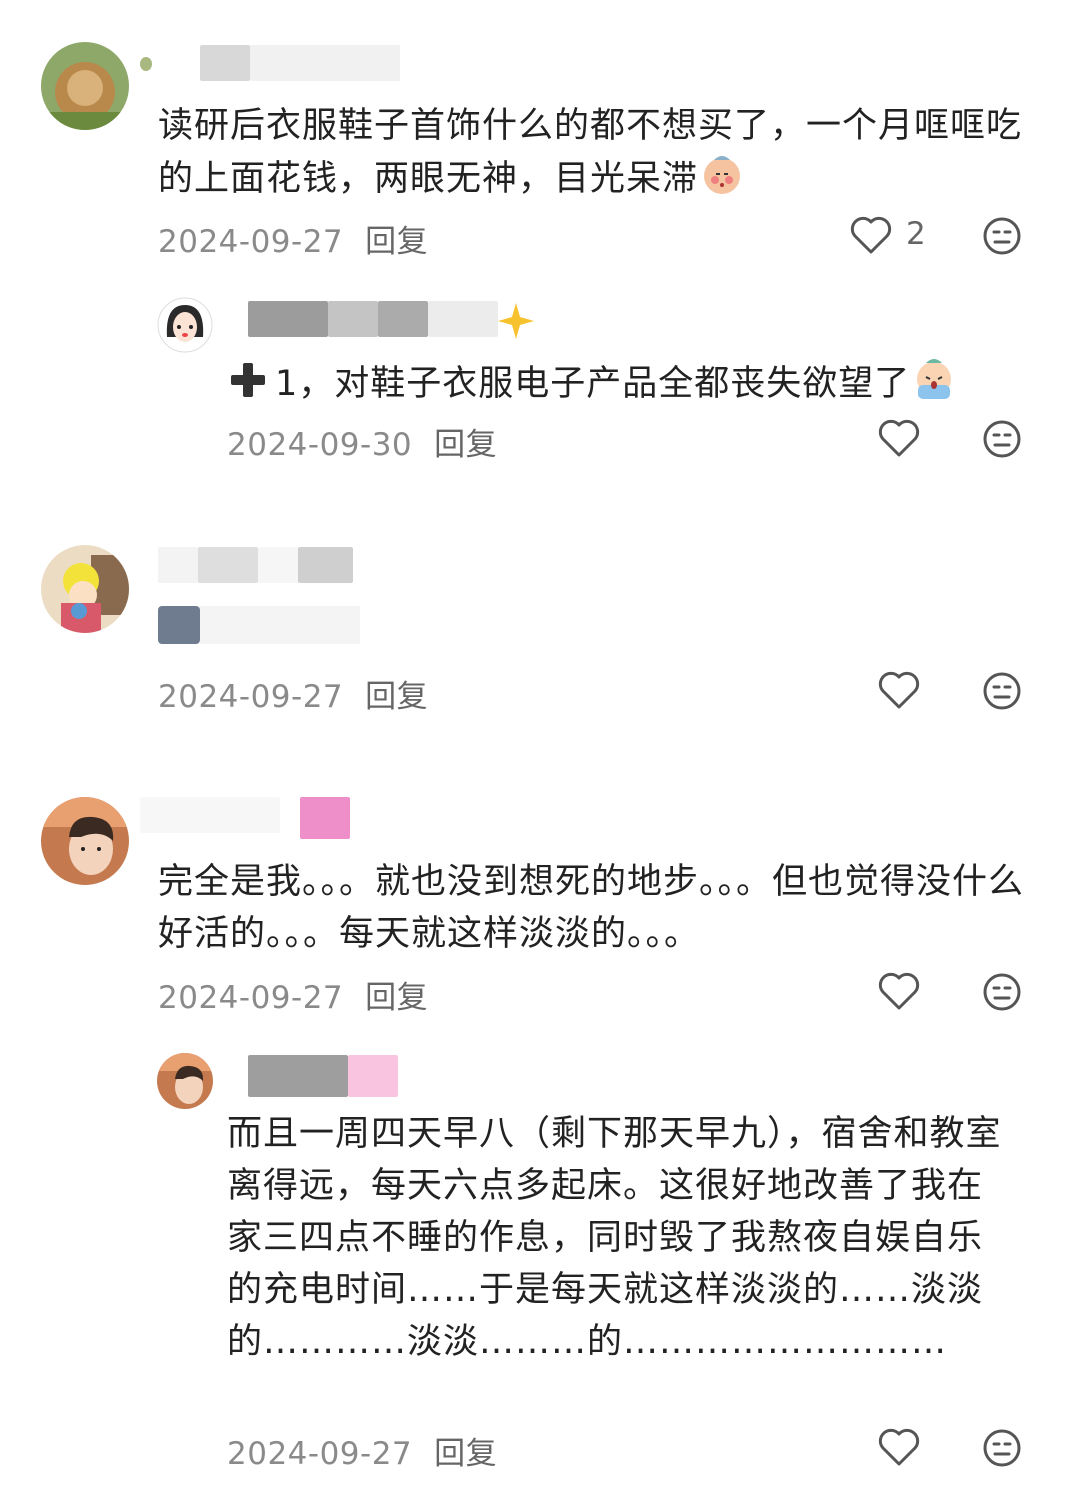 Image resolution: width=1080 pixels, height=1495 pixels. Describe the element at coordinates (320, 1454) in the screenshot. I see `reply-date: 2024-09-27` at that location.